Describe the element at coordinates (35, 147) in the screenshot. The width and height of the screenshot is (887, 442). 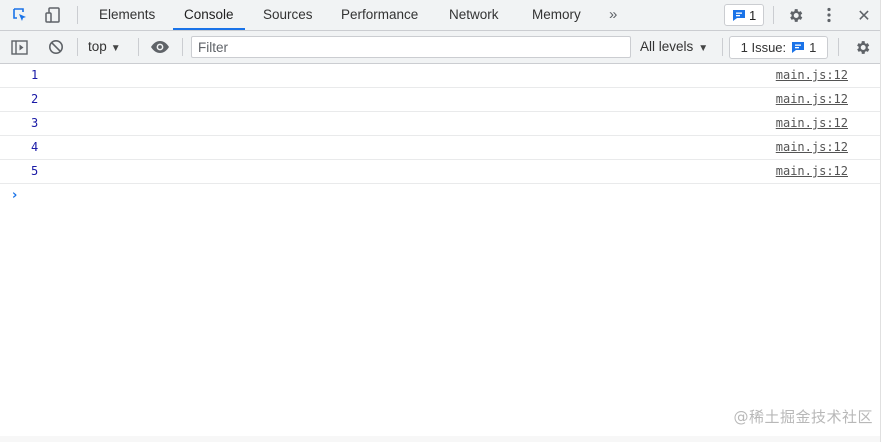
I see `console-message-text: 4` at that location.